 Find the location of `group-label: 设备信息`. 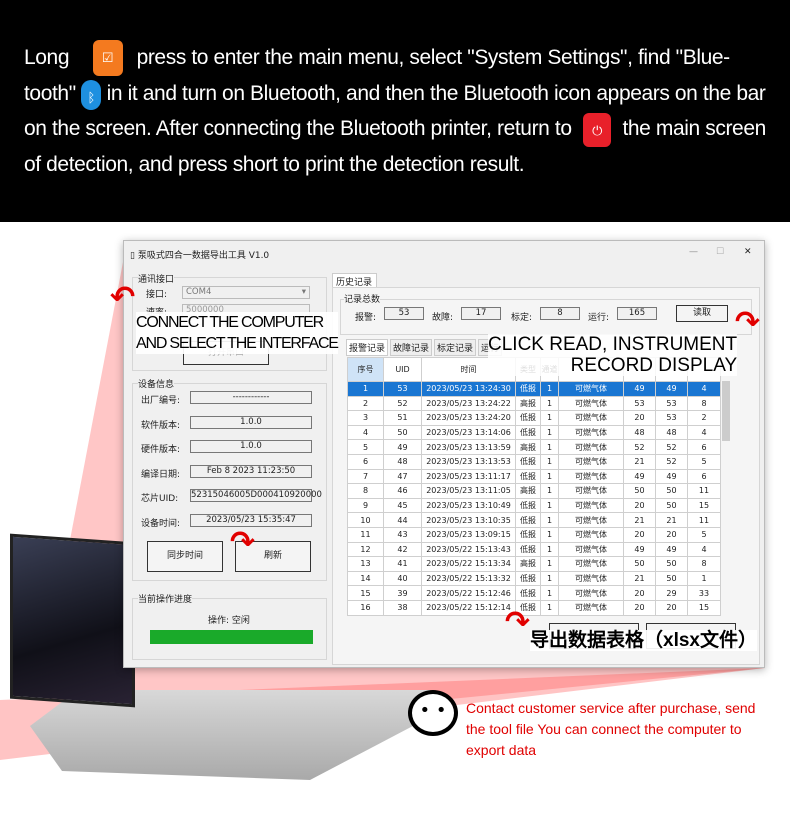

group-label: 设备信息 is located at coordinates (156, 383).